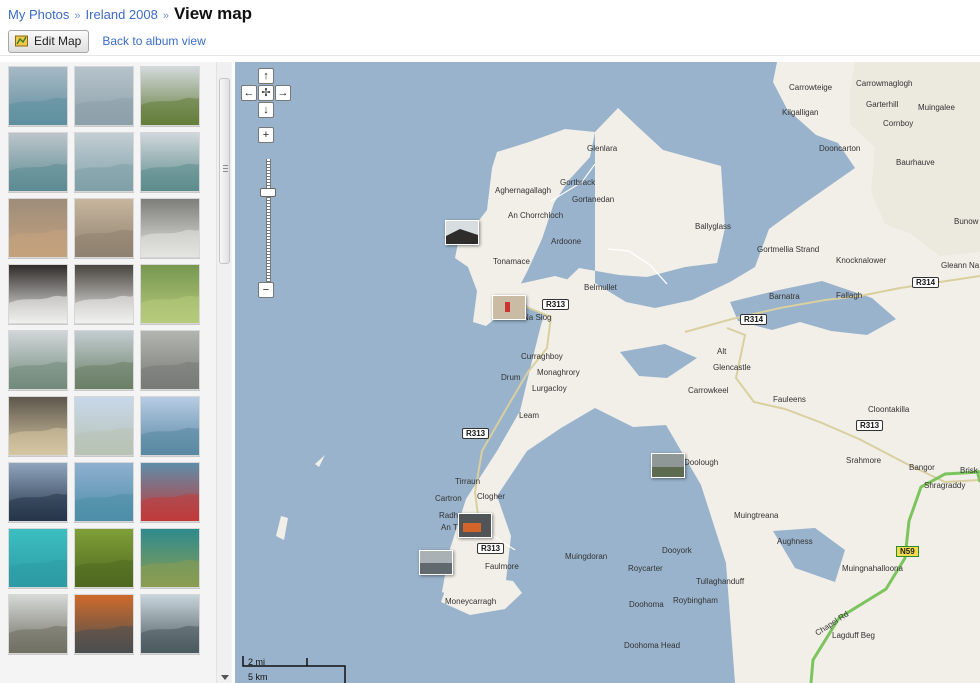  I want to click on arrow-up-icon: ↑, so click(266, 76).